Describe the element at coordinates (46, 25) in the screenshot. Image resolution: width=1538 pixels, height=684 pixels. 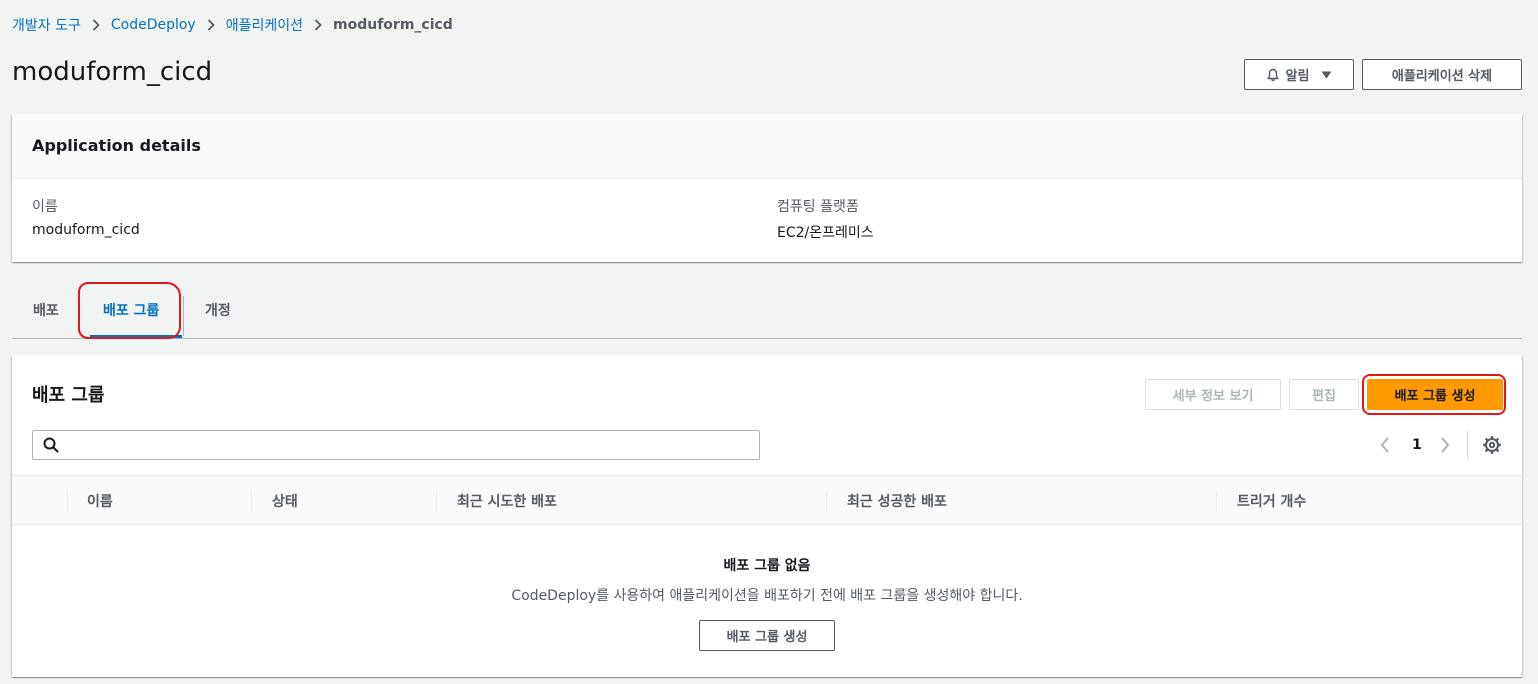
I see `breadcrumb-item-developer-tools: 개발자 도구` at that location.